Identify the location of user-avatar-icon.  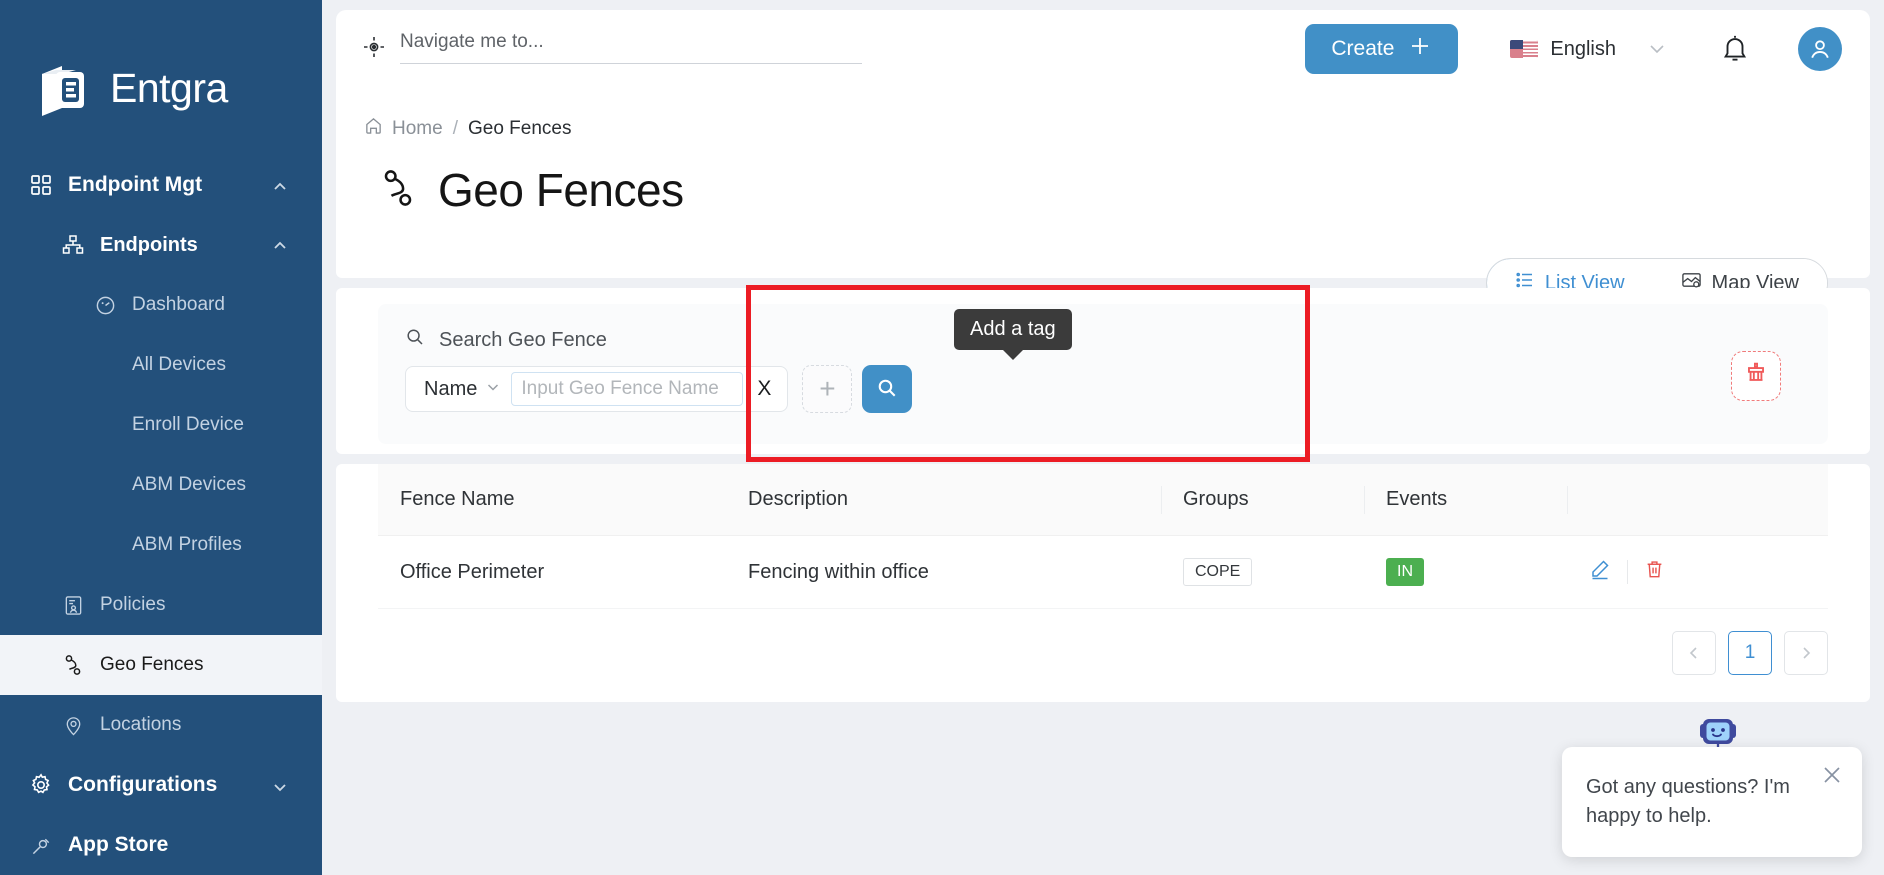
(1820, 49).